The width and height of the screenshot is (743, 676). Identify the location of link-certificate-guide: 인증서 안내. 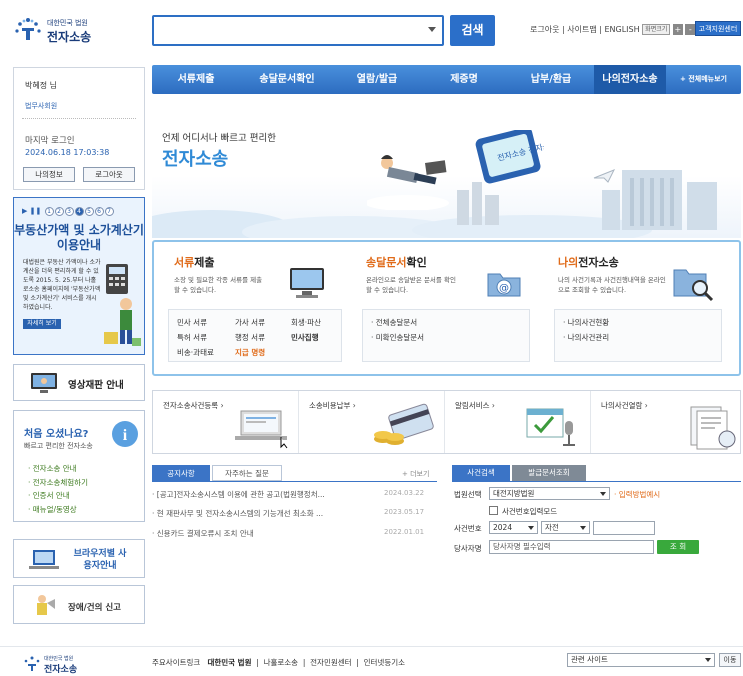
(58, 496).